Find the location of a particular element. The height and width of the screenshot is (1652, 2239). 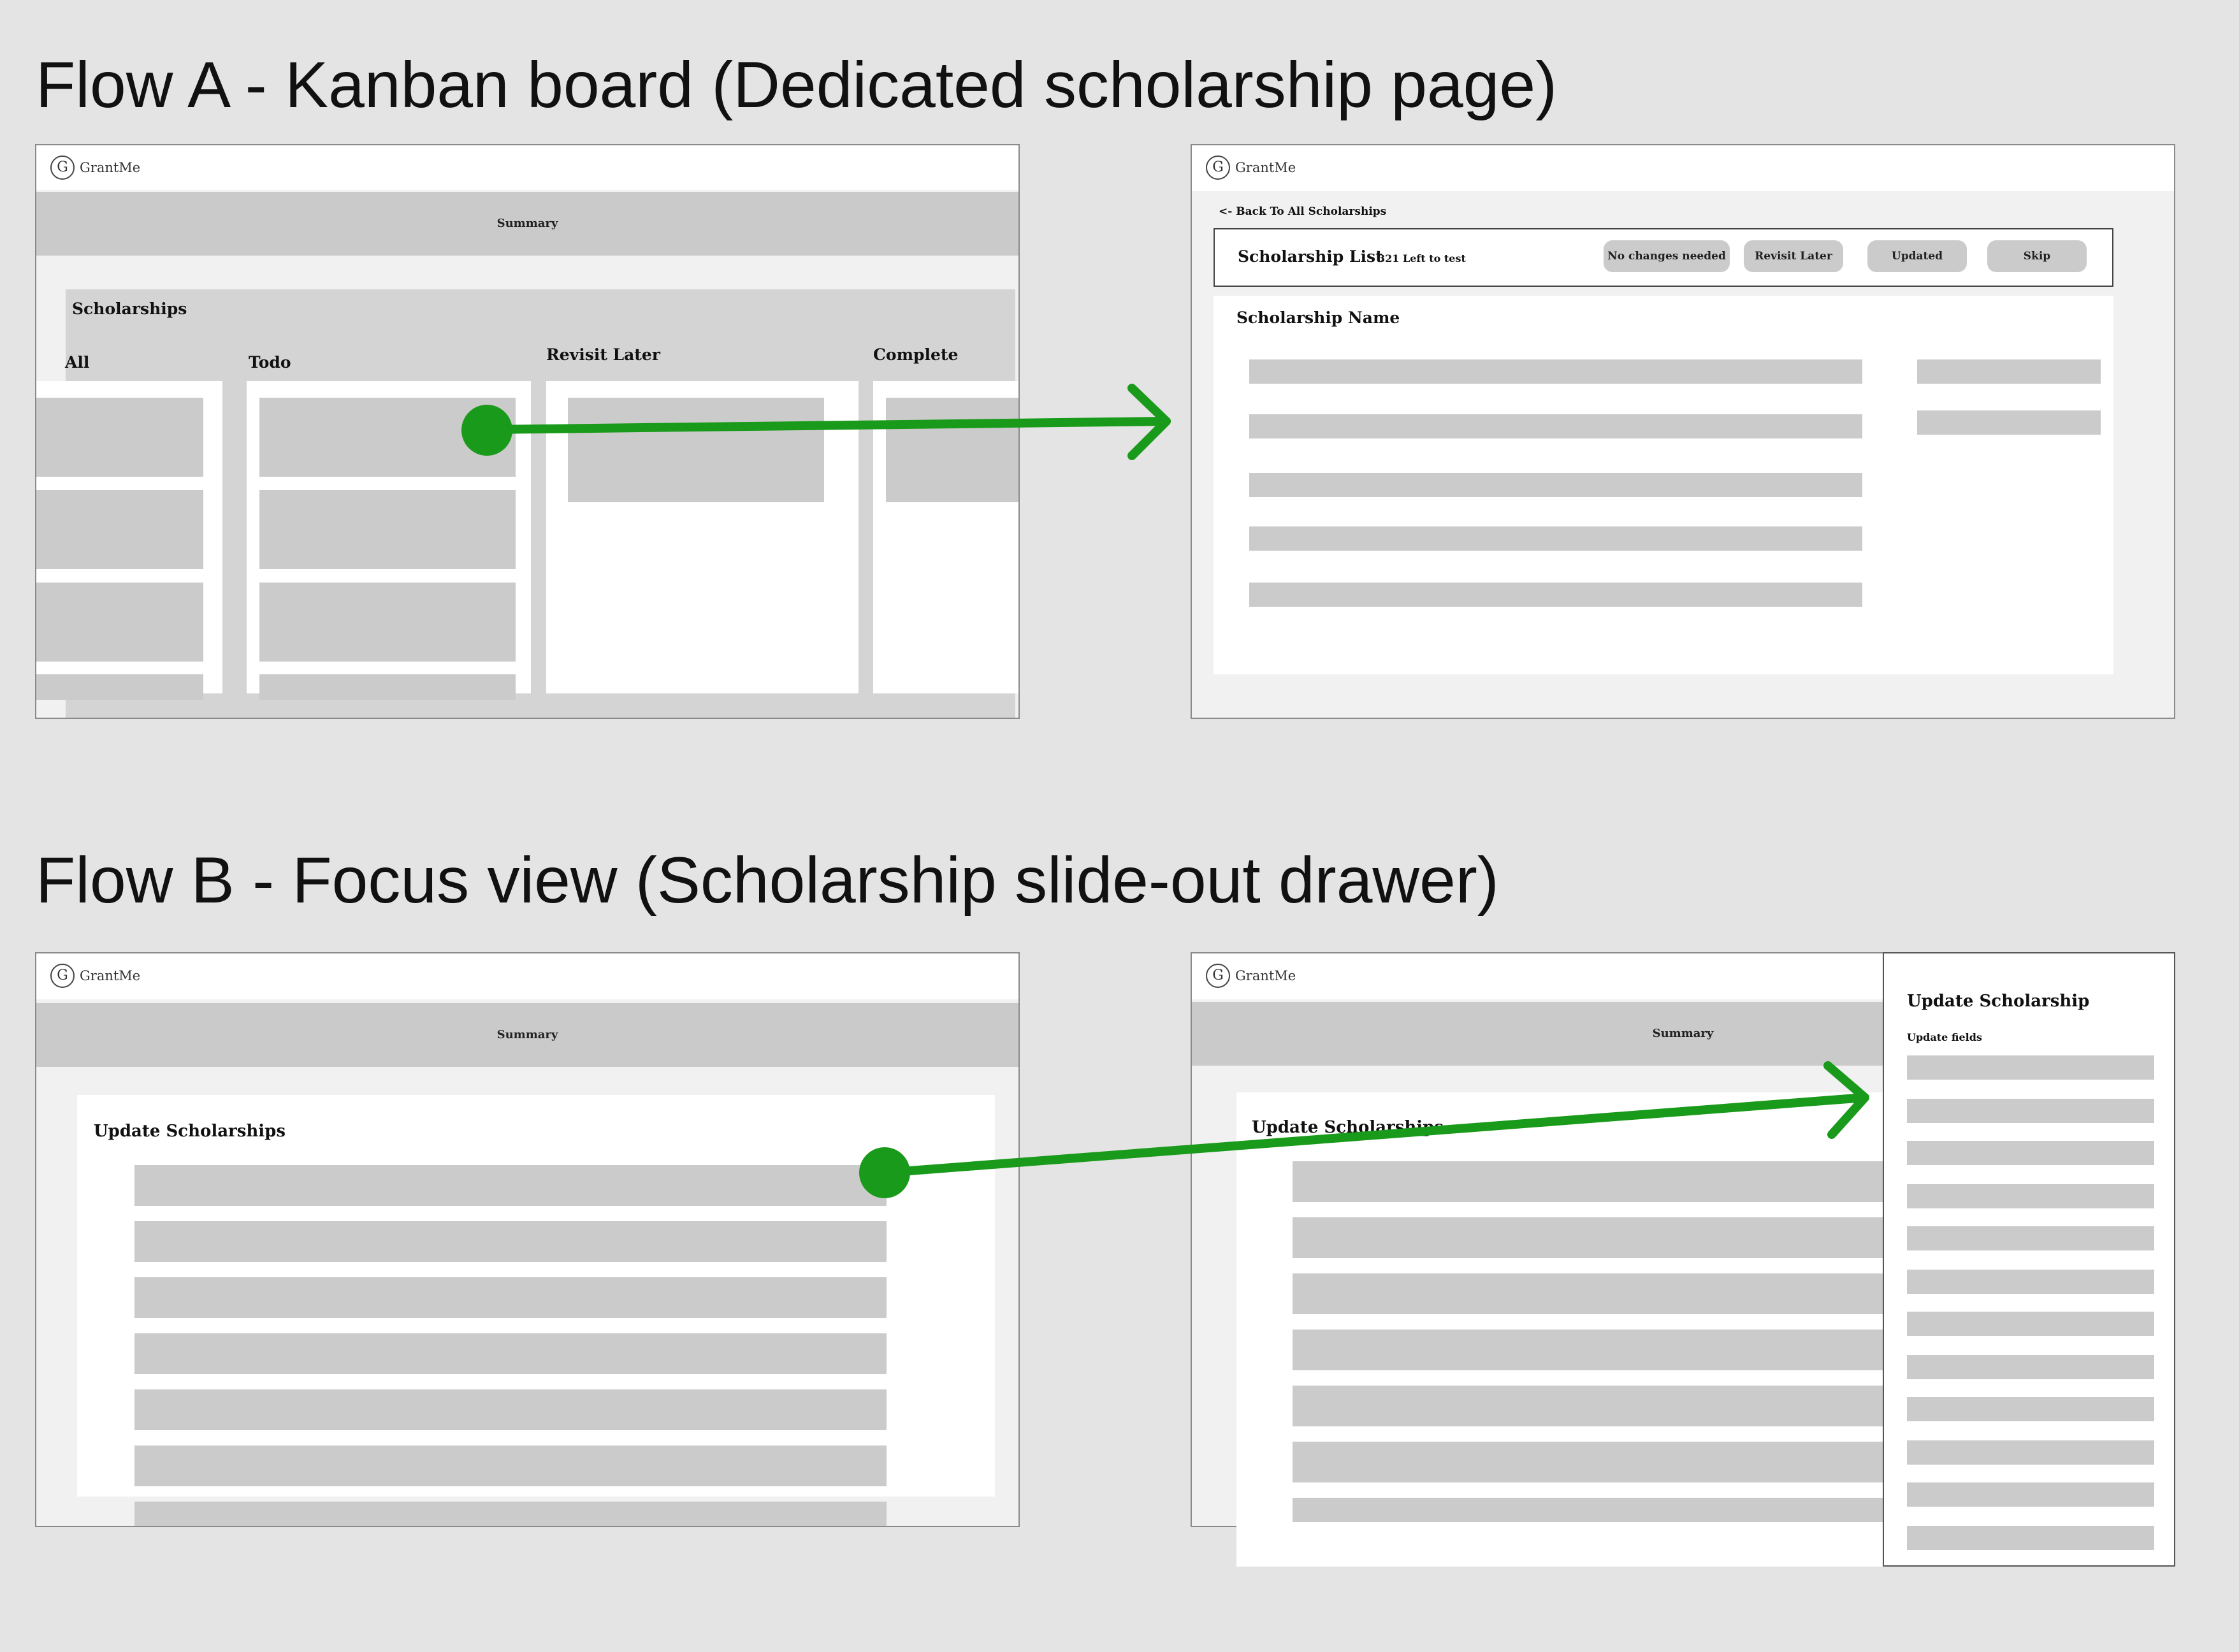

flow-a-arrow is located at coordinates (827, 422).